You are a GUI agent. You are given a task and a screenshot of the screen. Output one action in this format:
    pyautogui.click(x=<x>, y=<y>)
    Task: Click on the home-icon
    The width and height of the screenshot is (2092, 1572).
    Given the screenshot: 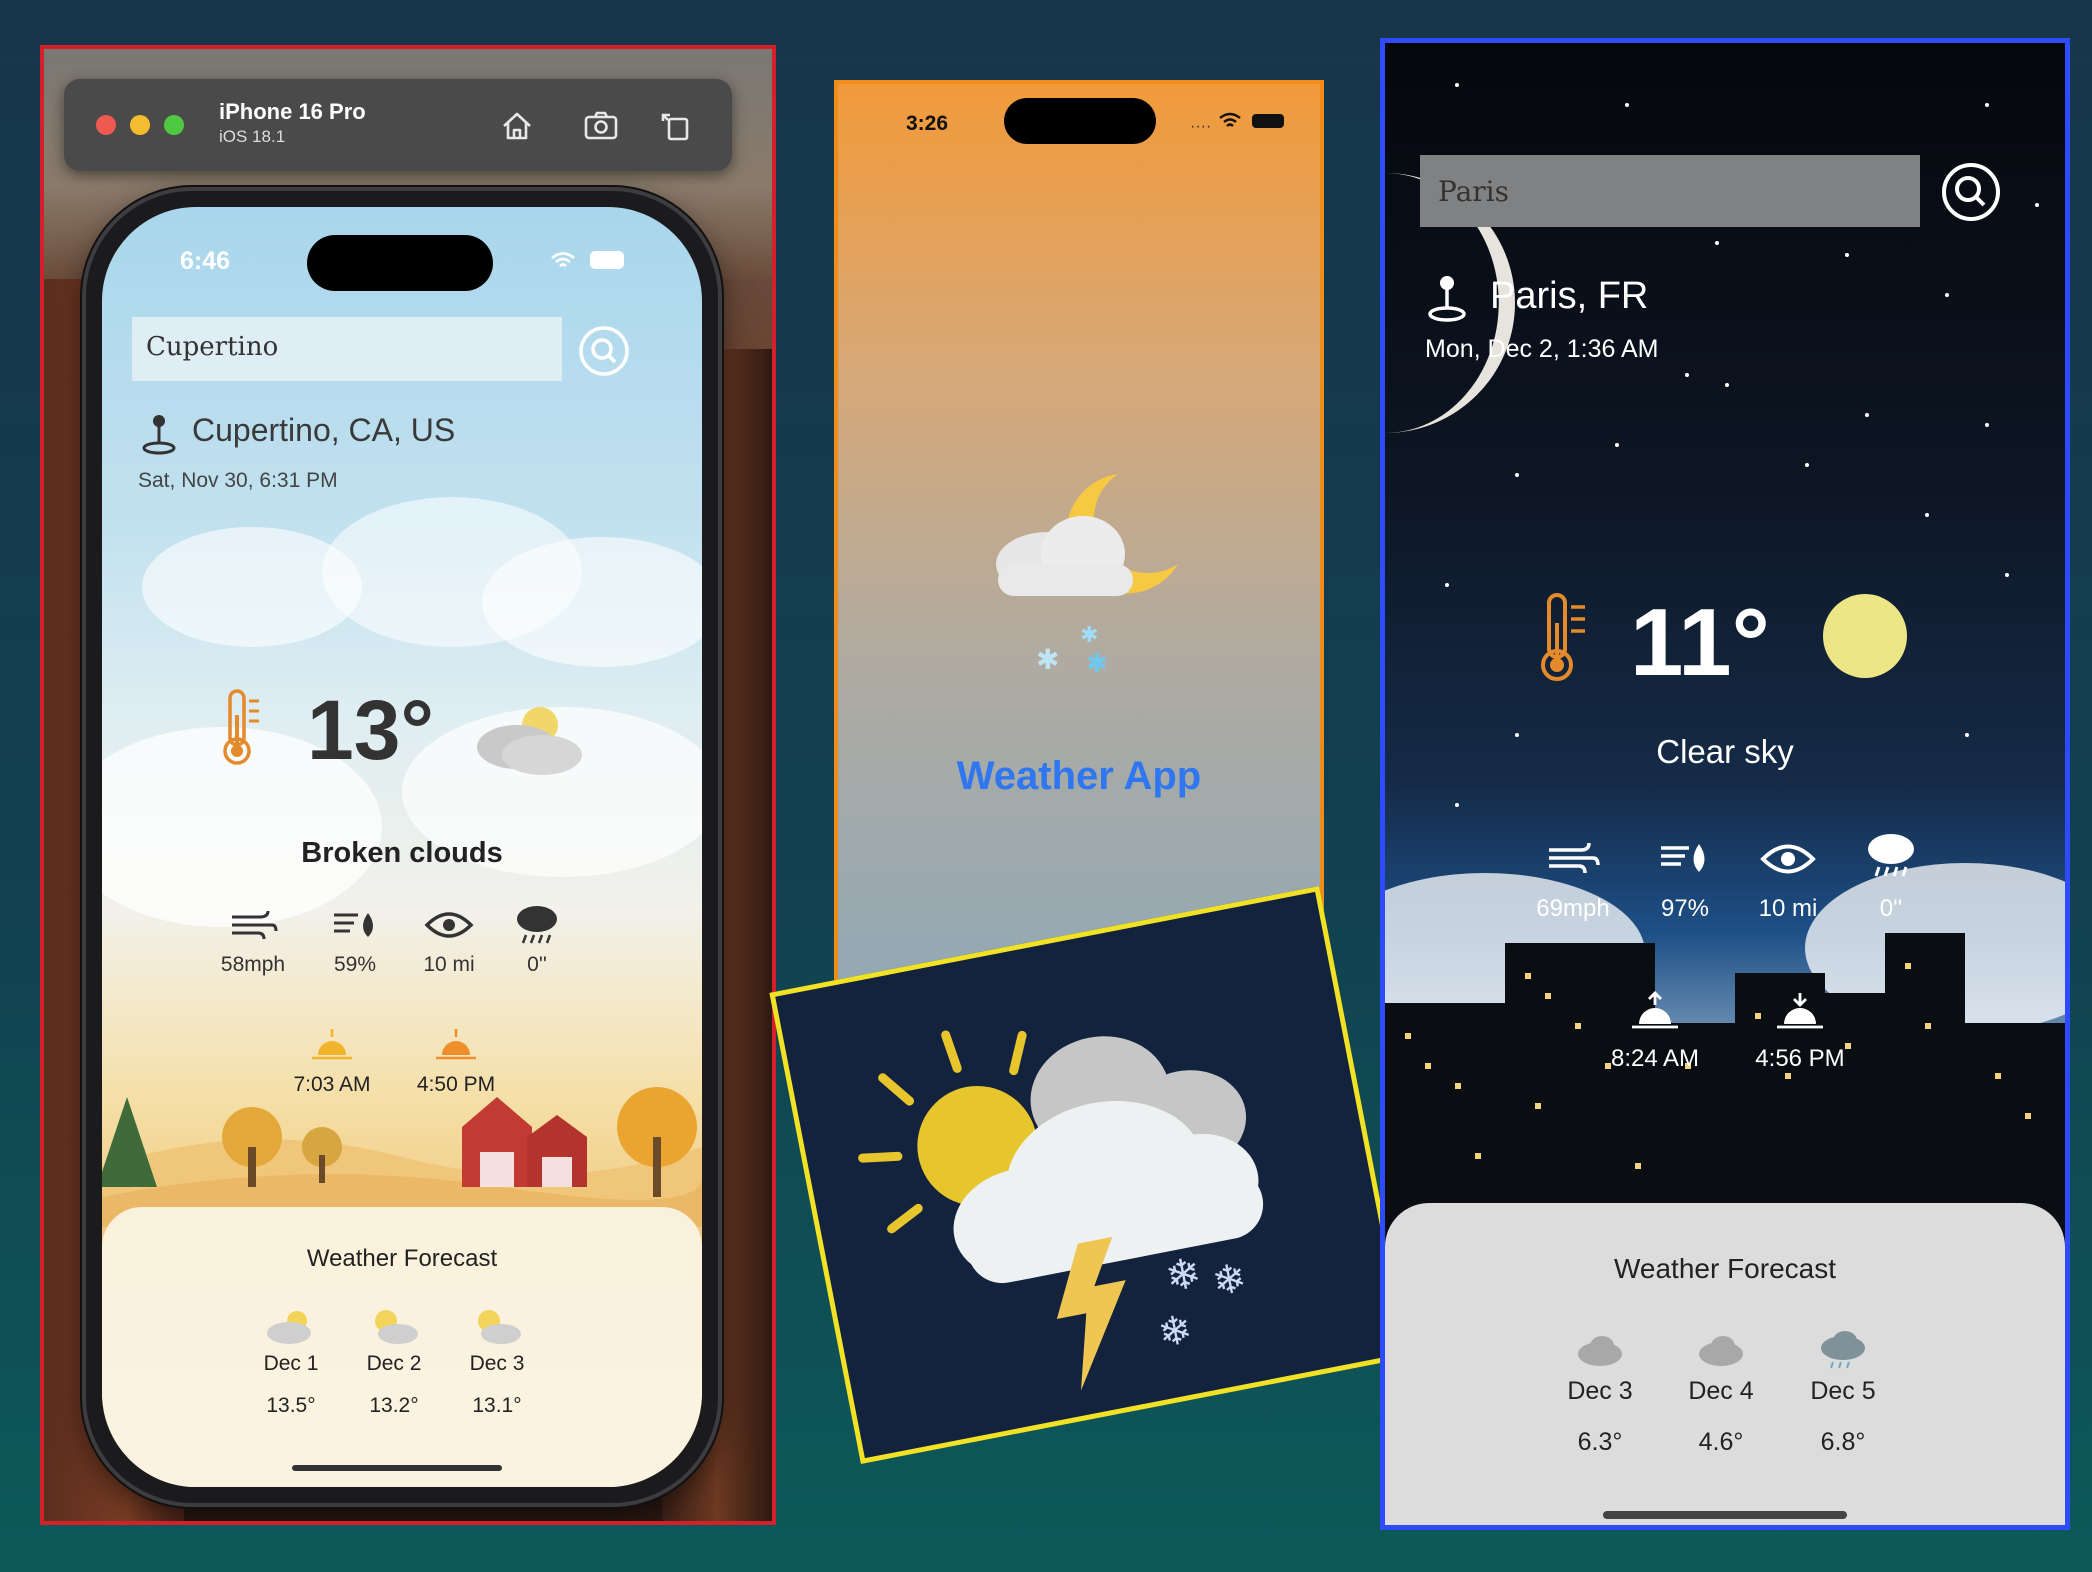 What is the action you would take?
    pyautogui.click(x=517, y=126)
    